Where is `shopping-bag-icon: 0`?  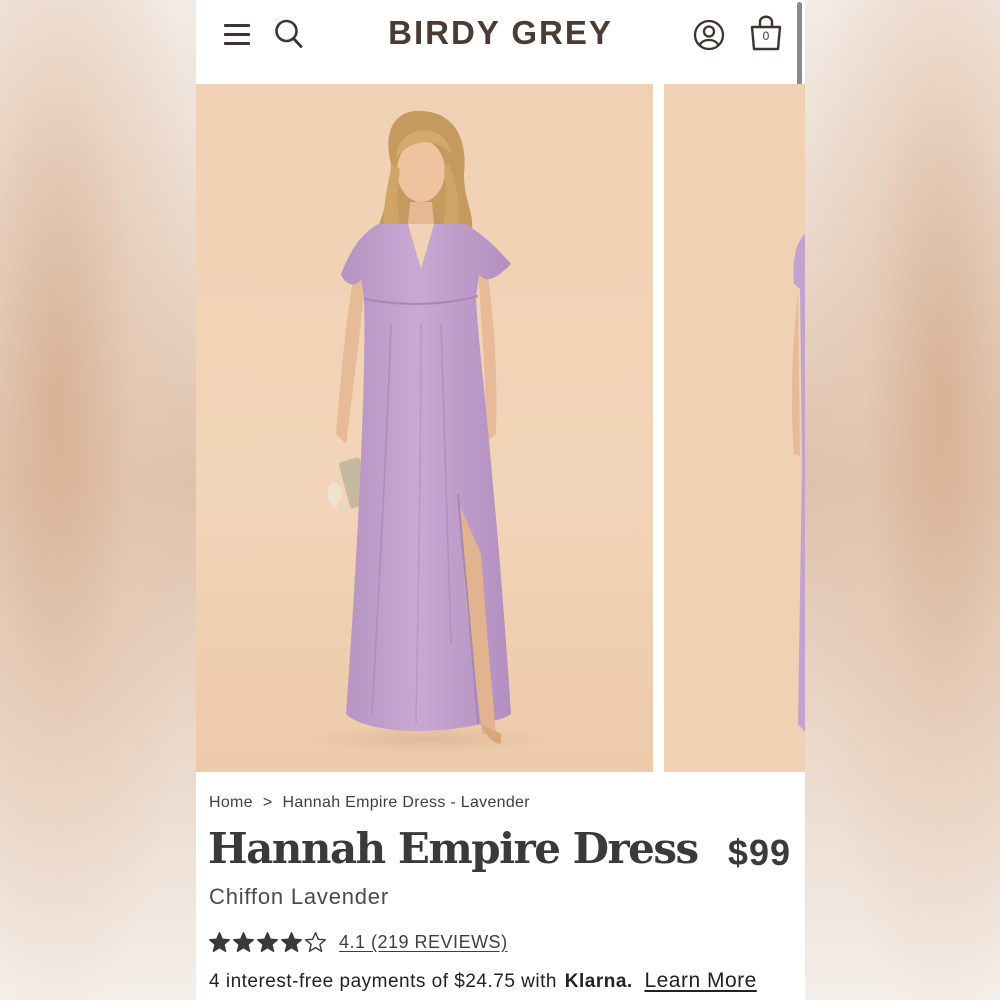
shopping-bag-icon: 0 is located at coordinates (766, 33).